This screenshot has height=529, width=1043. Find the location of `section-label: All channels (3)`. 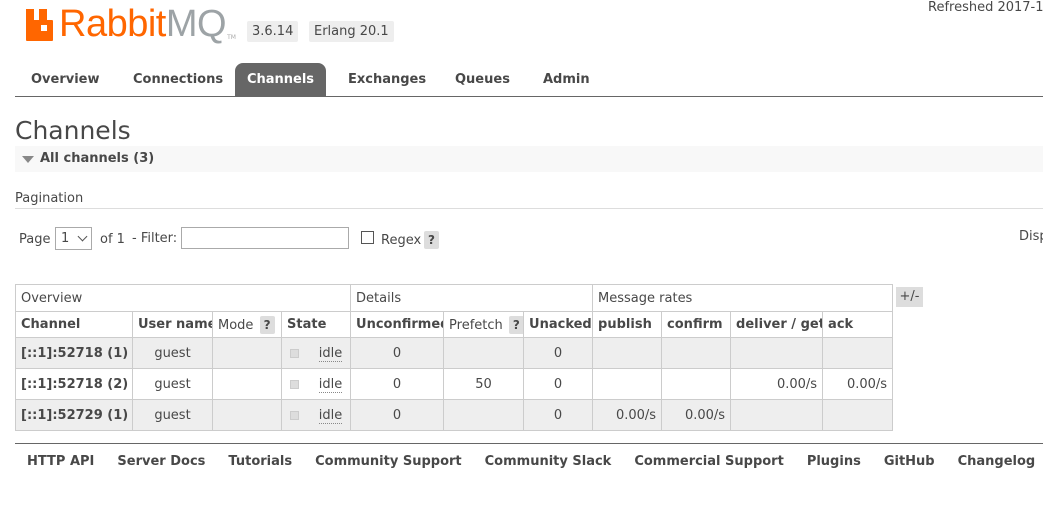

section-label: All channels (3) is located at coordinates (97, 158).